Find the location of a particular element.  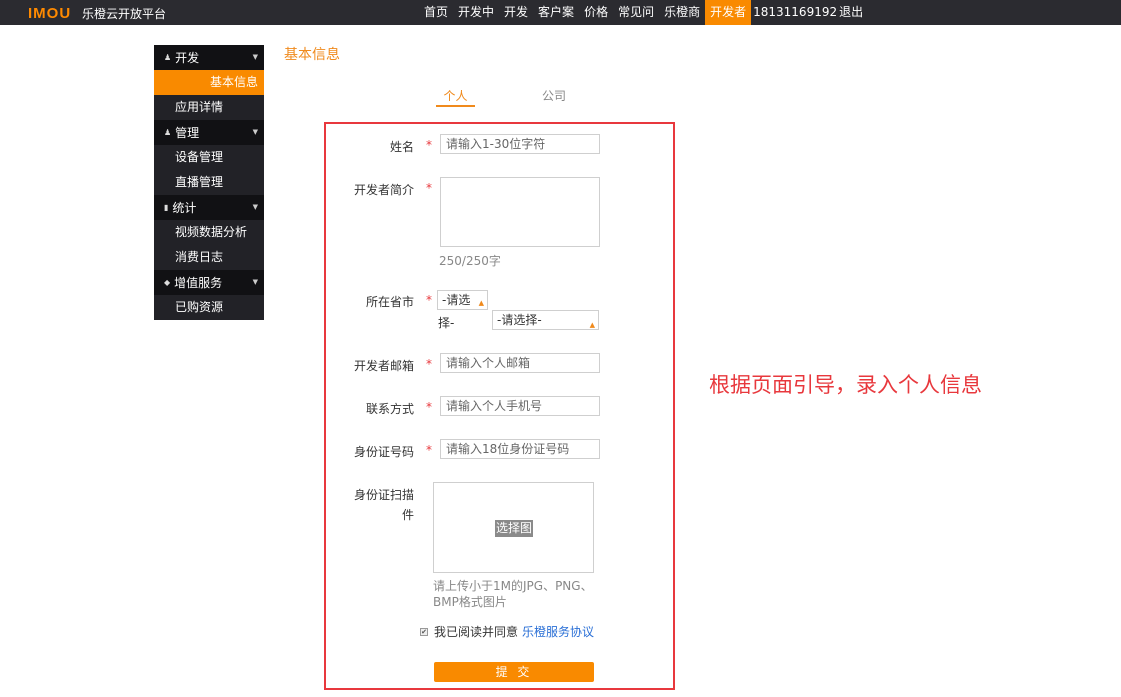

logout-link: 退出 is located at coordinates (850, 12).